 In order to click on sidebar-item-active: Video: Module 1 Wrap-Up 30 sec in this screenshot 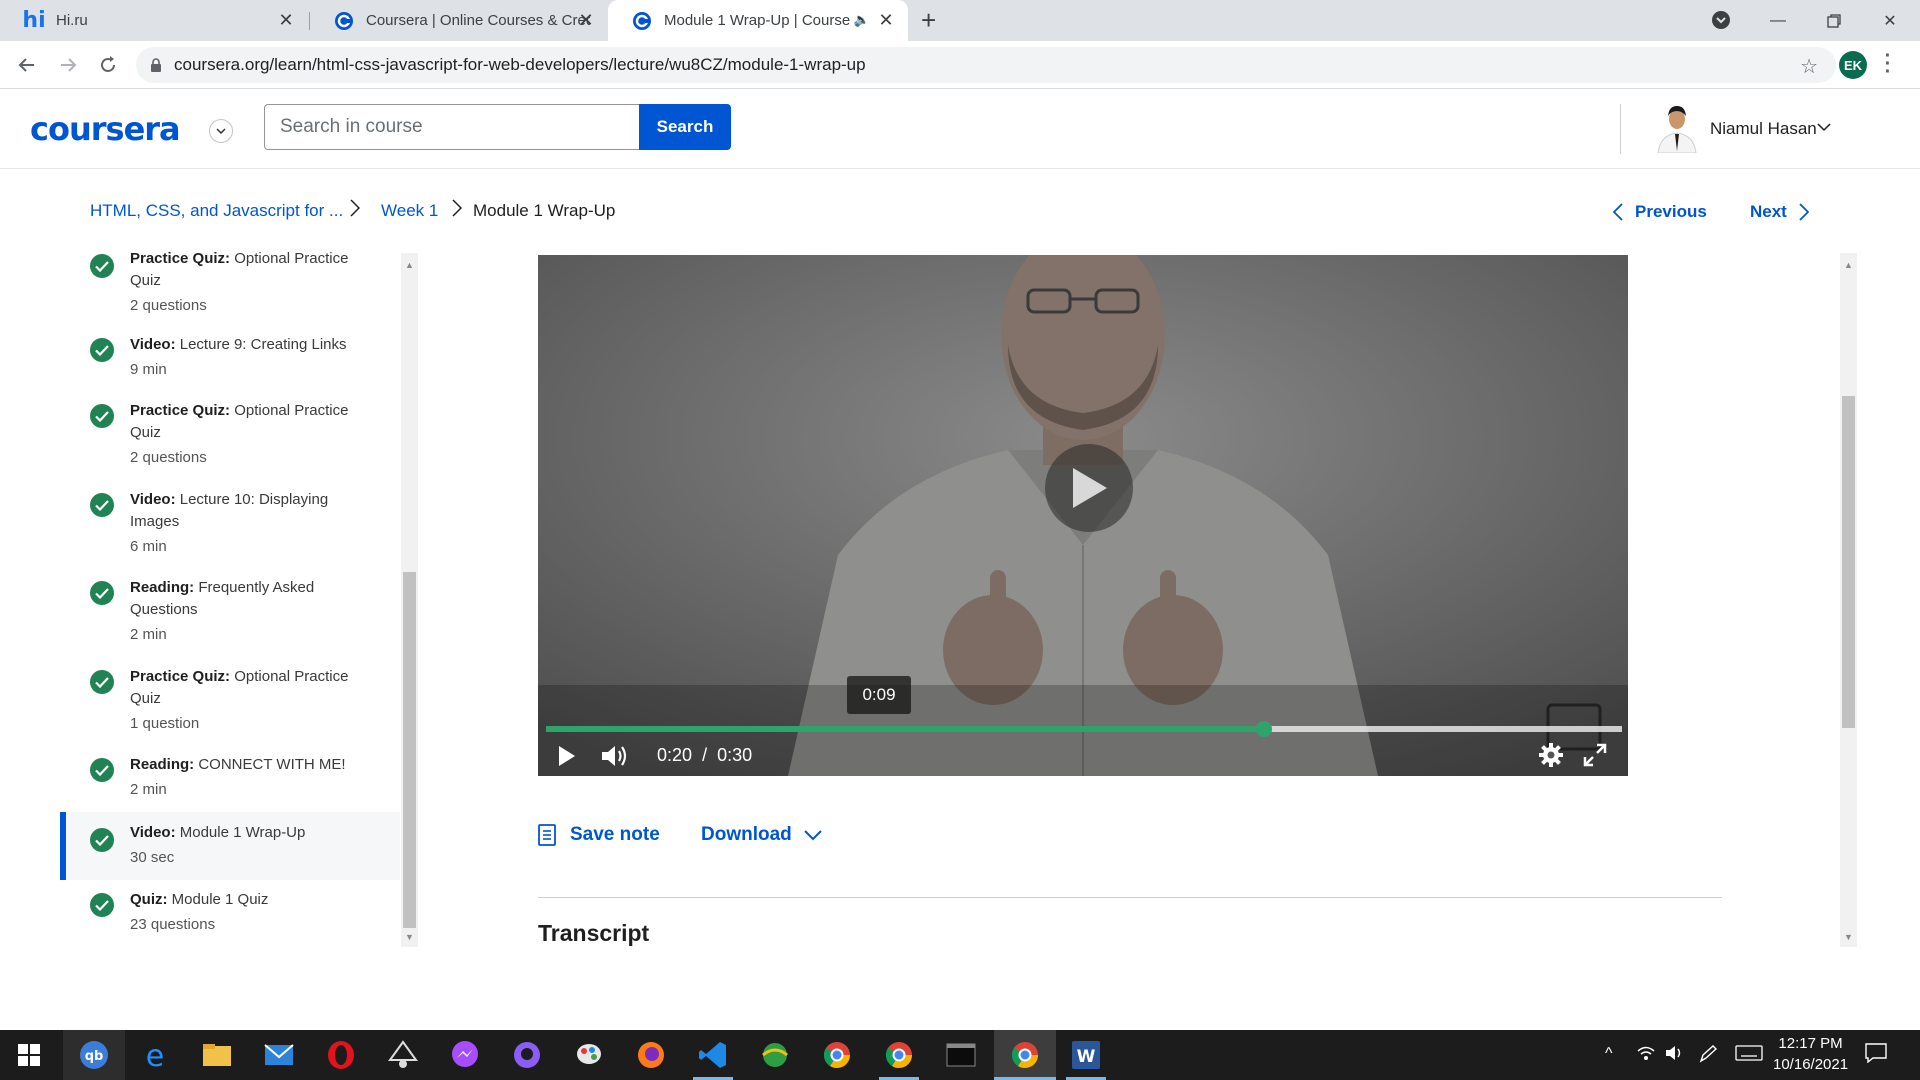, I will do `click(230, 846)`.